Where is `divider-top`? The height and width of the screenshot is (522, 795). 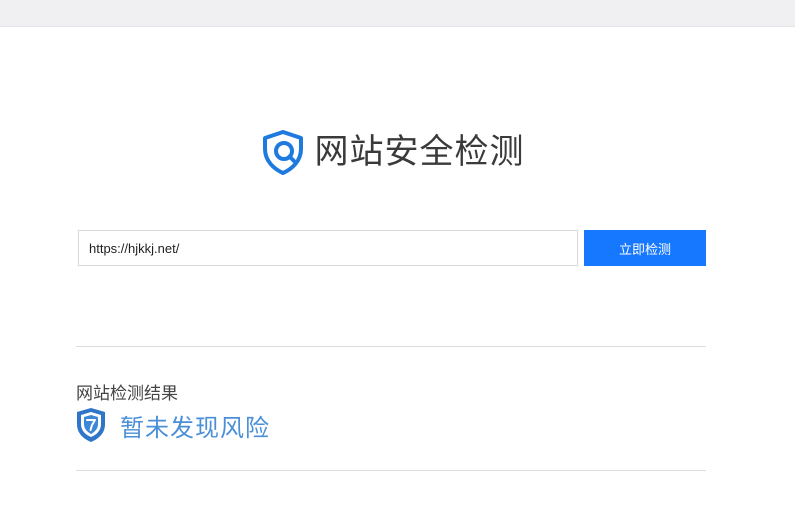
divider-top is located at coordinates (391, 346).